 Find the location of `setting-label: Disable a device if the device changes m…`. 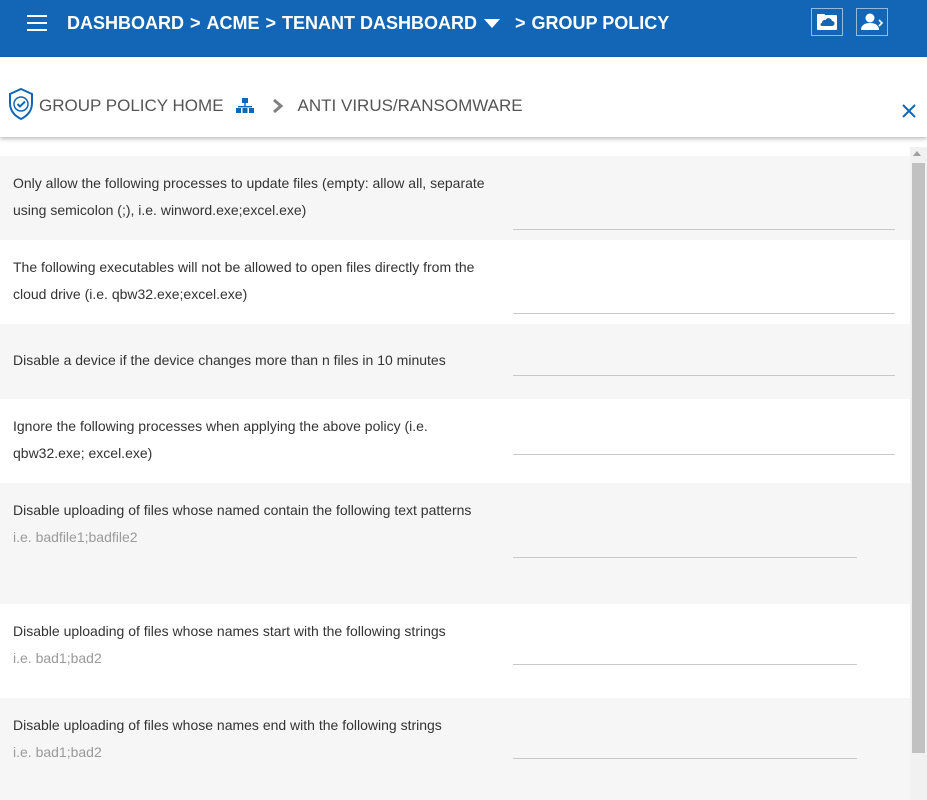

setting-label: Disable a device if the device changes m… is located at coordinates (229, 360).